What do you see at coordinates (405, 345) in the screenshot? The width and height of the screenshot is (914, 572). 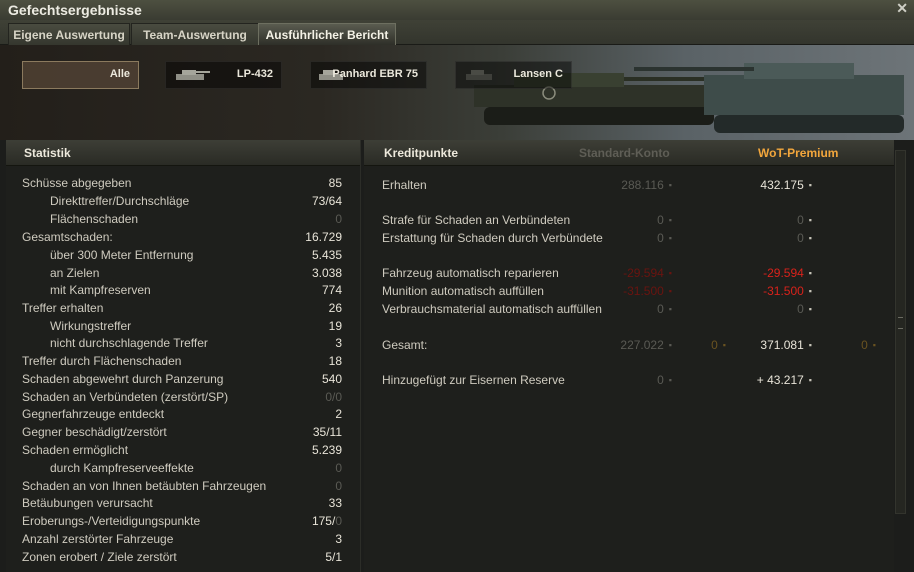 I see `credit-label: Gesamt:` at bounding box center [405, 345].